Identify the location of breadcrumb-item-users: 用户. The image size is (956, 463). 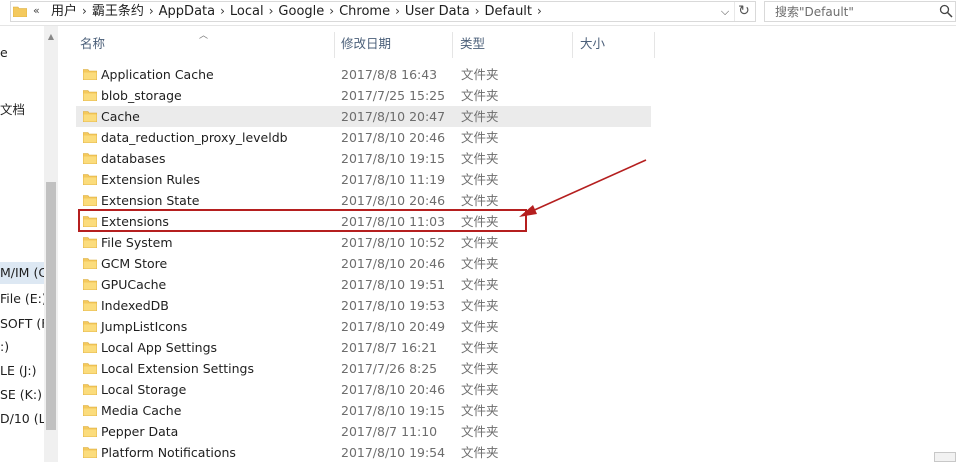
(64, 11).